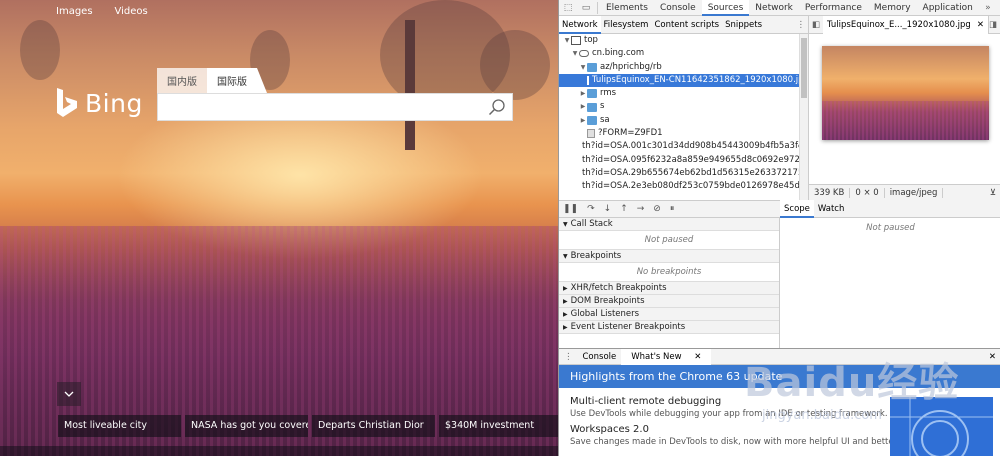  Describe the element at coordinates (672, 209) in the screenshot. I see `pause-on-exceptions-icon: ⏸` at that location.